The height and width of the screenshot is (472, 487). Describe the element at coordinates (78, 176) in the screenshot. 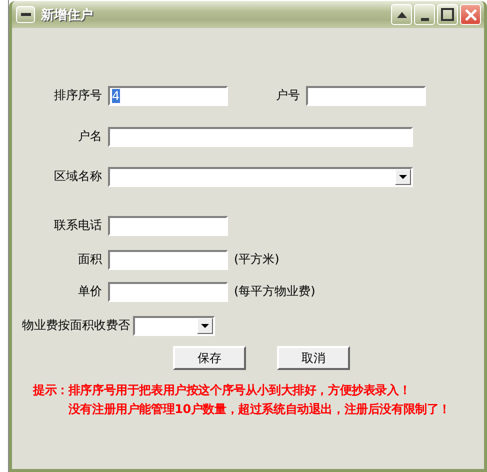

I see `field-label: 区域名称` at that location.